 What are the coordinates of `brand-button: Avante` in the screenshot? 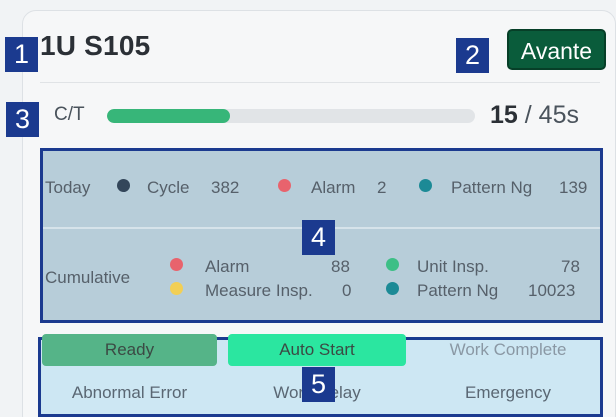 It's located at (556, 49).